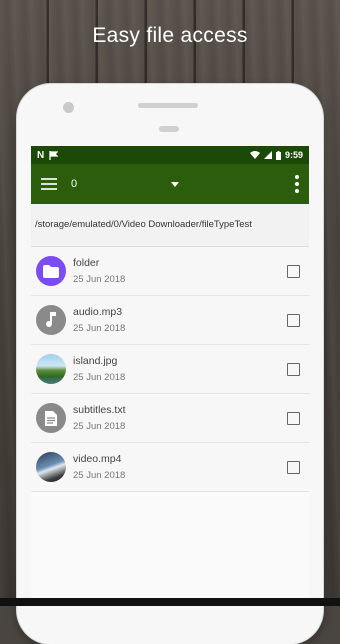  Describe the element at coordinates (168, 105) in the screenshot. I see `earpiece-speaker` at that location.